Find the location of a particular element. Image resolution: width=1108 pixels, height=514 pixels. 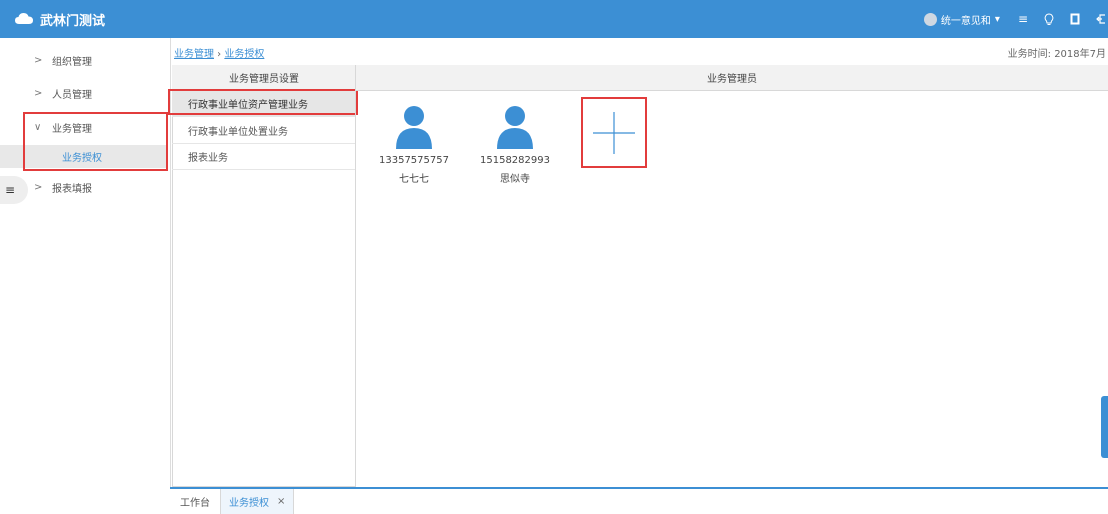

cloud-logo-icon is located at coordinates (24, 19).